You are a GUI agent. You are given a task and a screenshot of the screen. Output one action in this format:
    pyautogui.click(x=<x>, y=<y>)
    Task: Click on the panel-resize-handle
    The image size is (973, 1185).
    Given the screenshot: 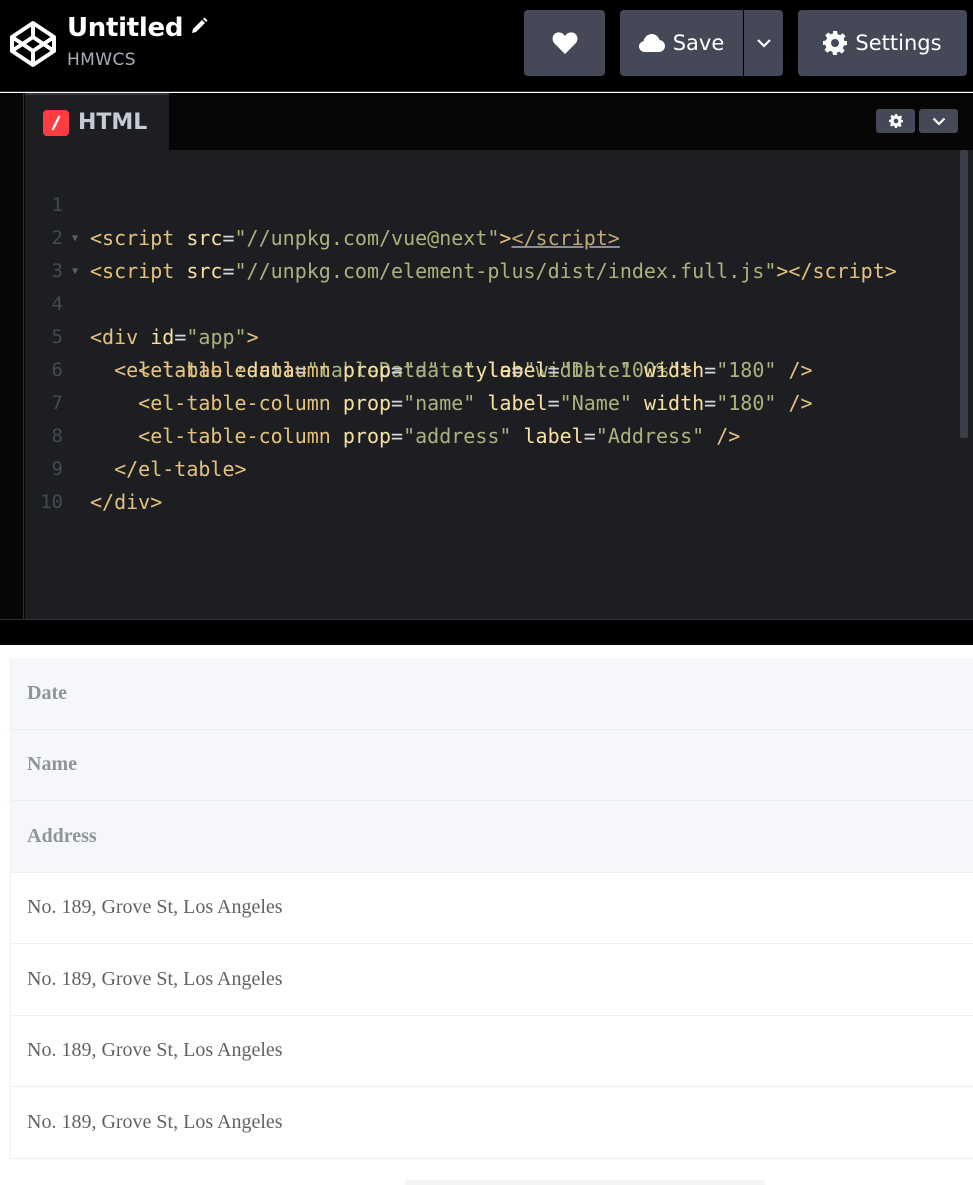 What is the action you would take?
    pyautogui.click(x=486, y=632)
    